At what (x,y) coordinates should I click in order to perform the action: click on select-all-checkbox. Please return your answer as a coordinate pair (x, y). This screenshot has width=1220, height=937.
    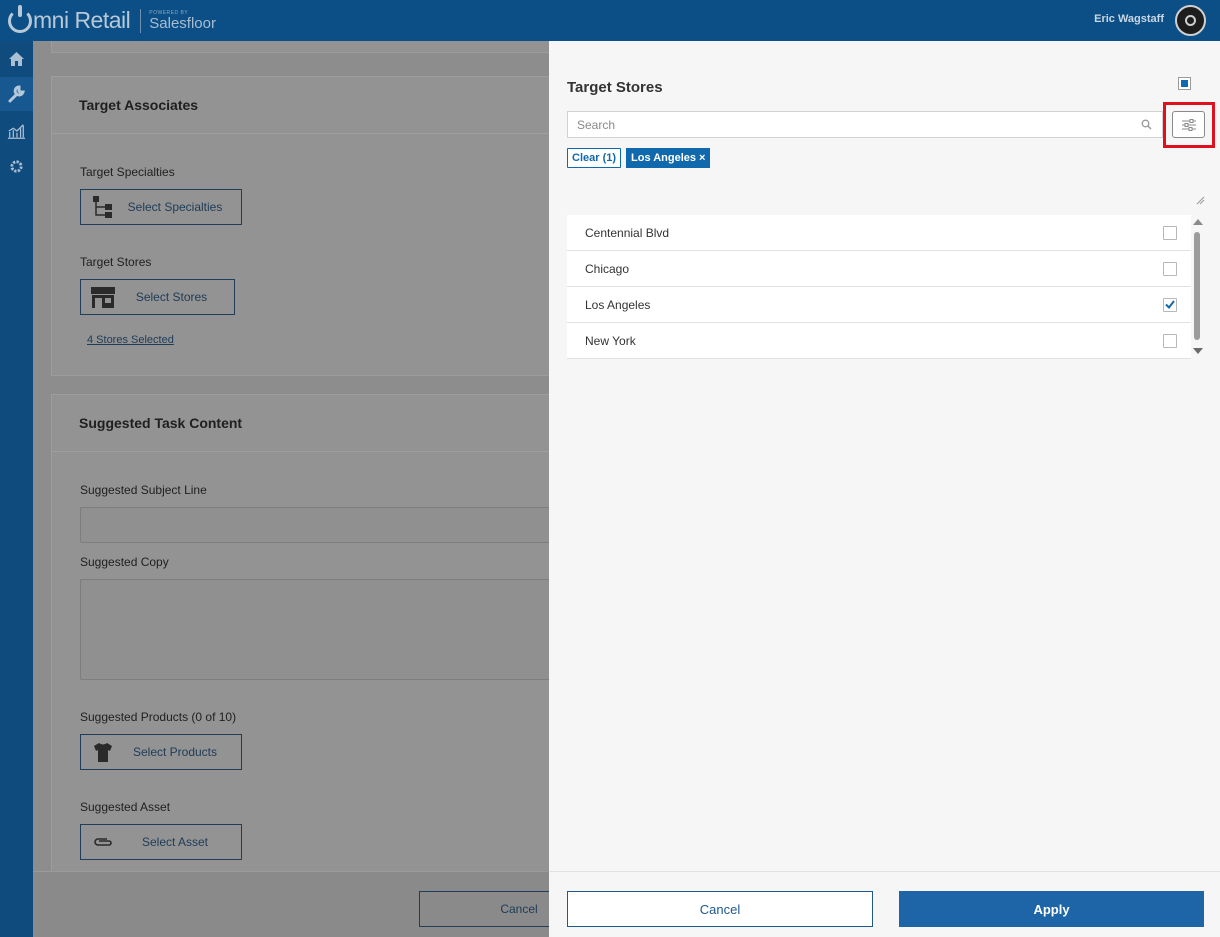
    Looking at the image, I should click on (1184, 83).